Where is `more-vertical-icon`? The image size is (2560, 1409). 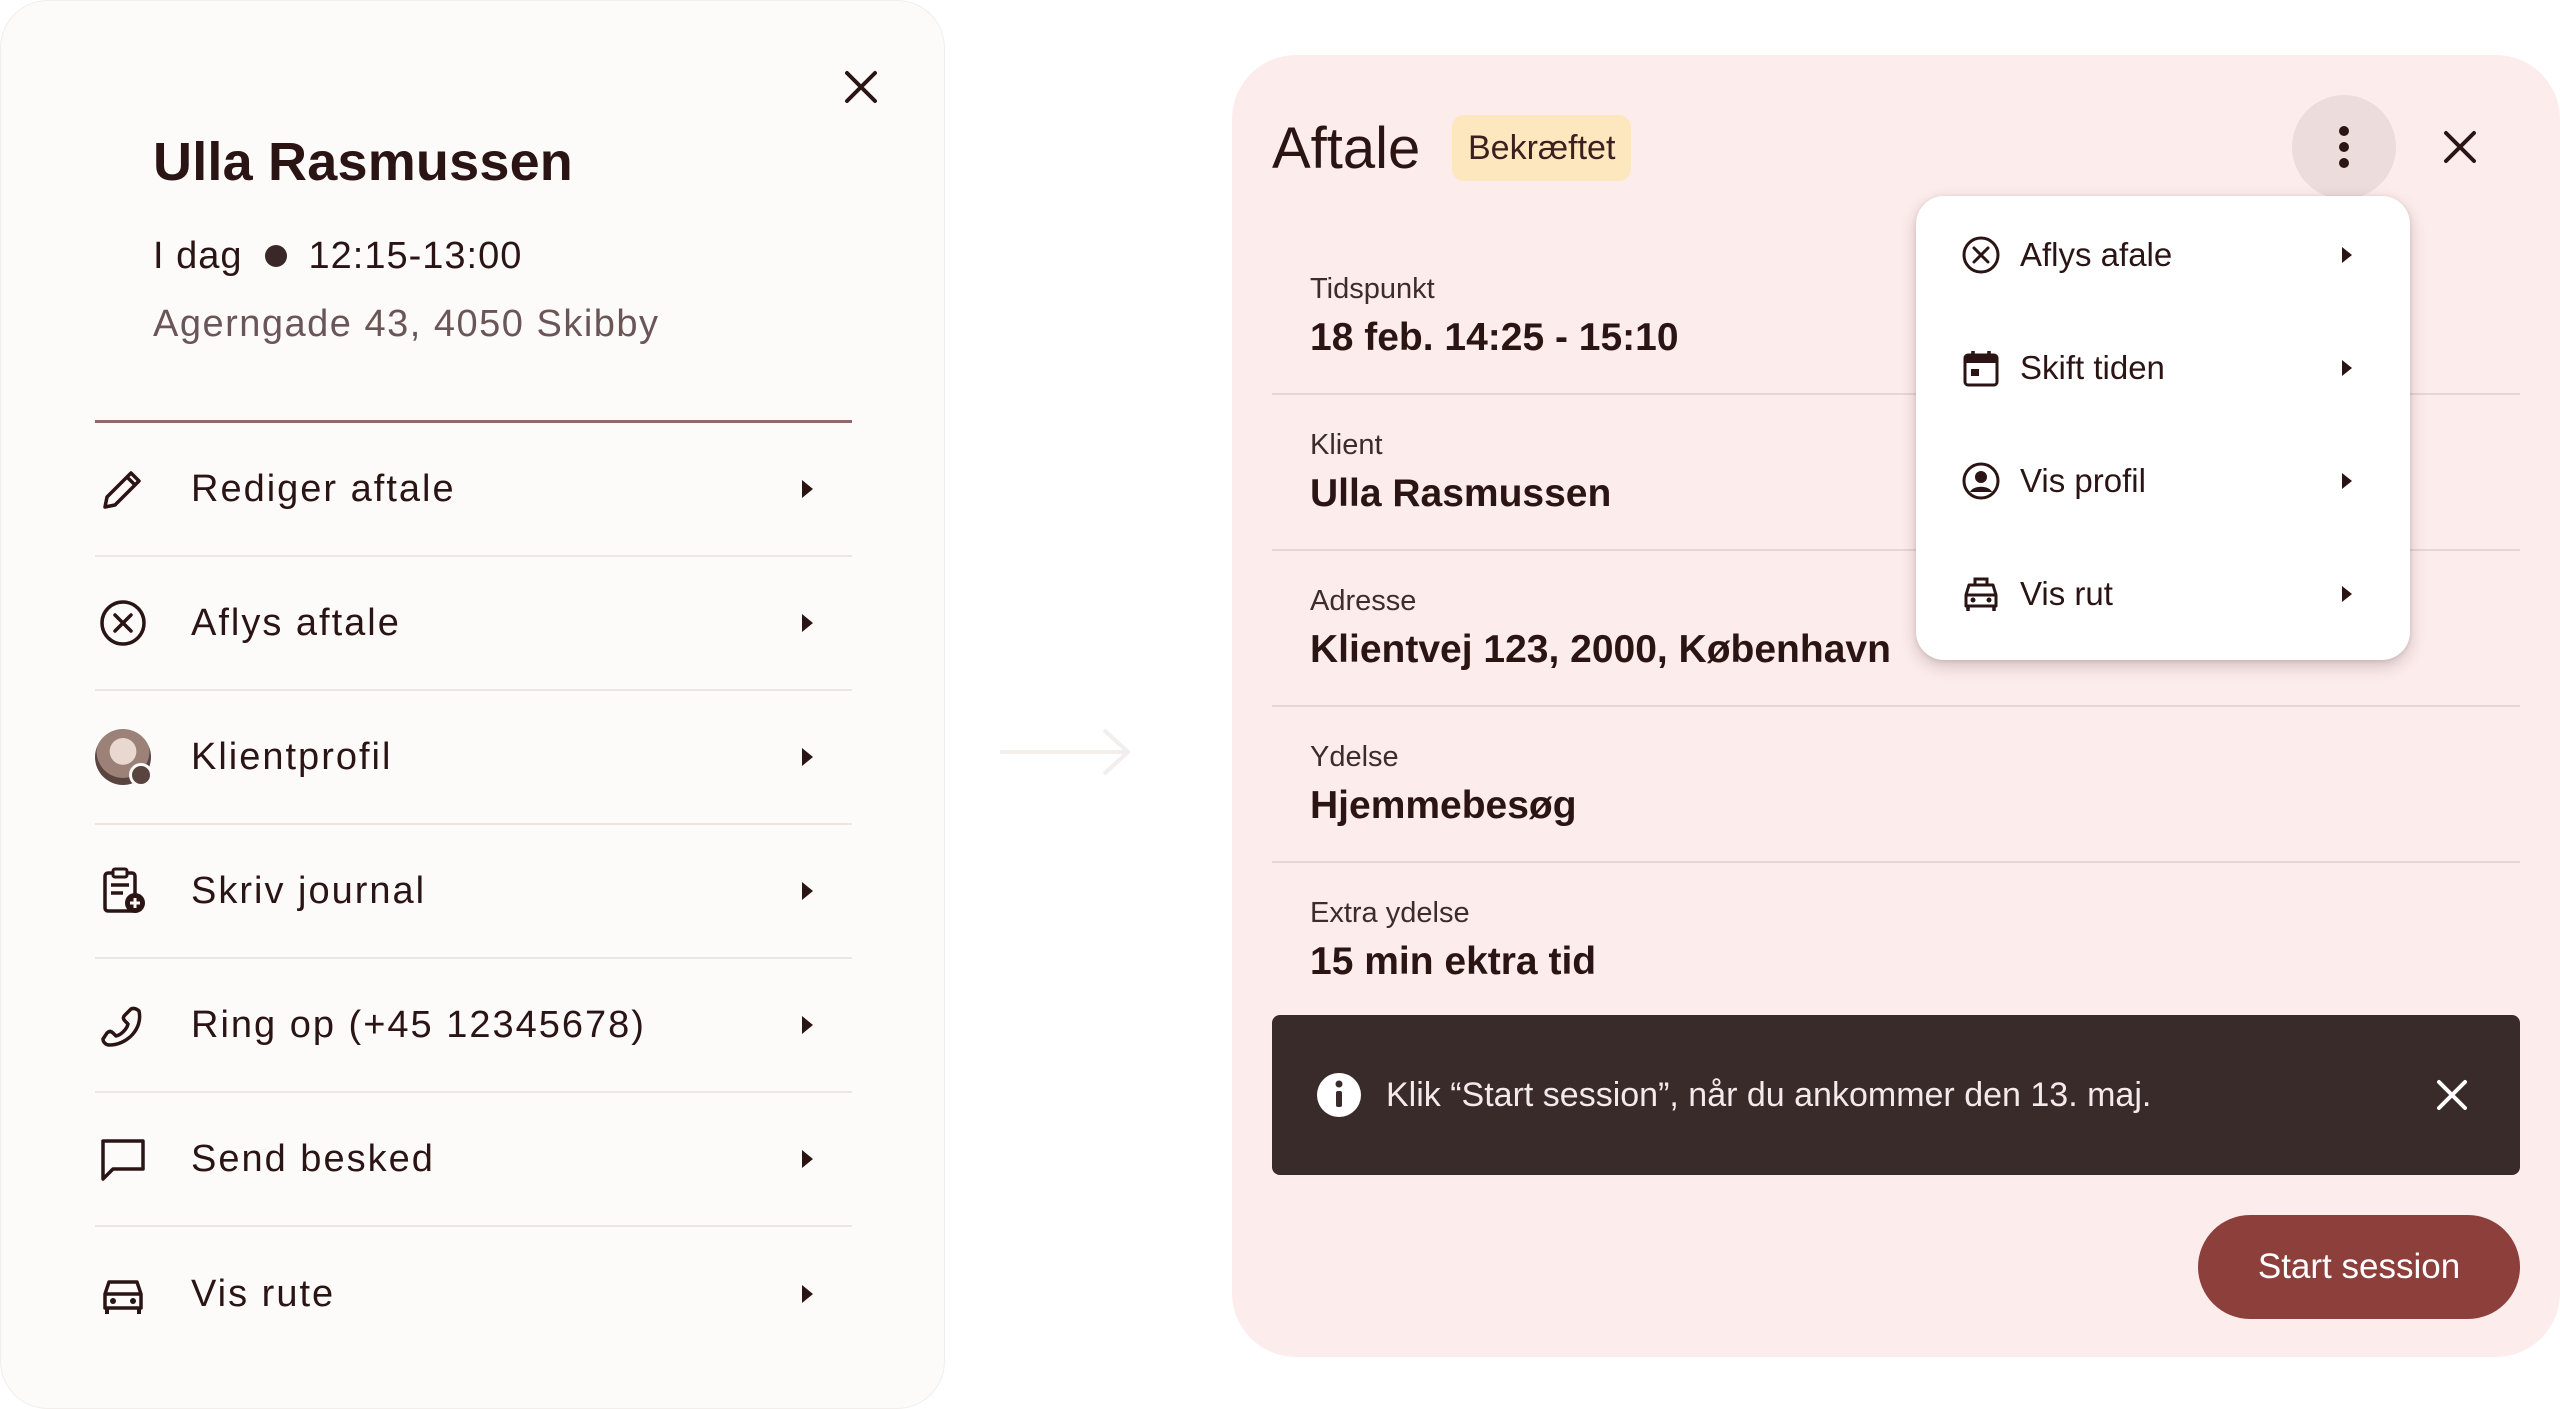 more-vertical-icon is located at coordinates (2344, 147).